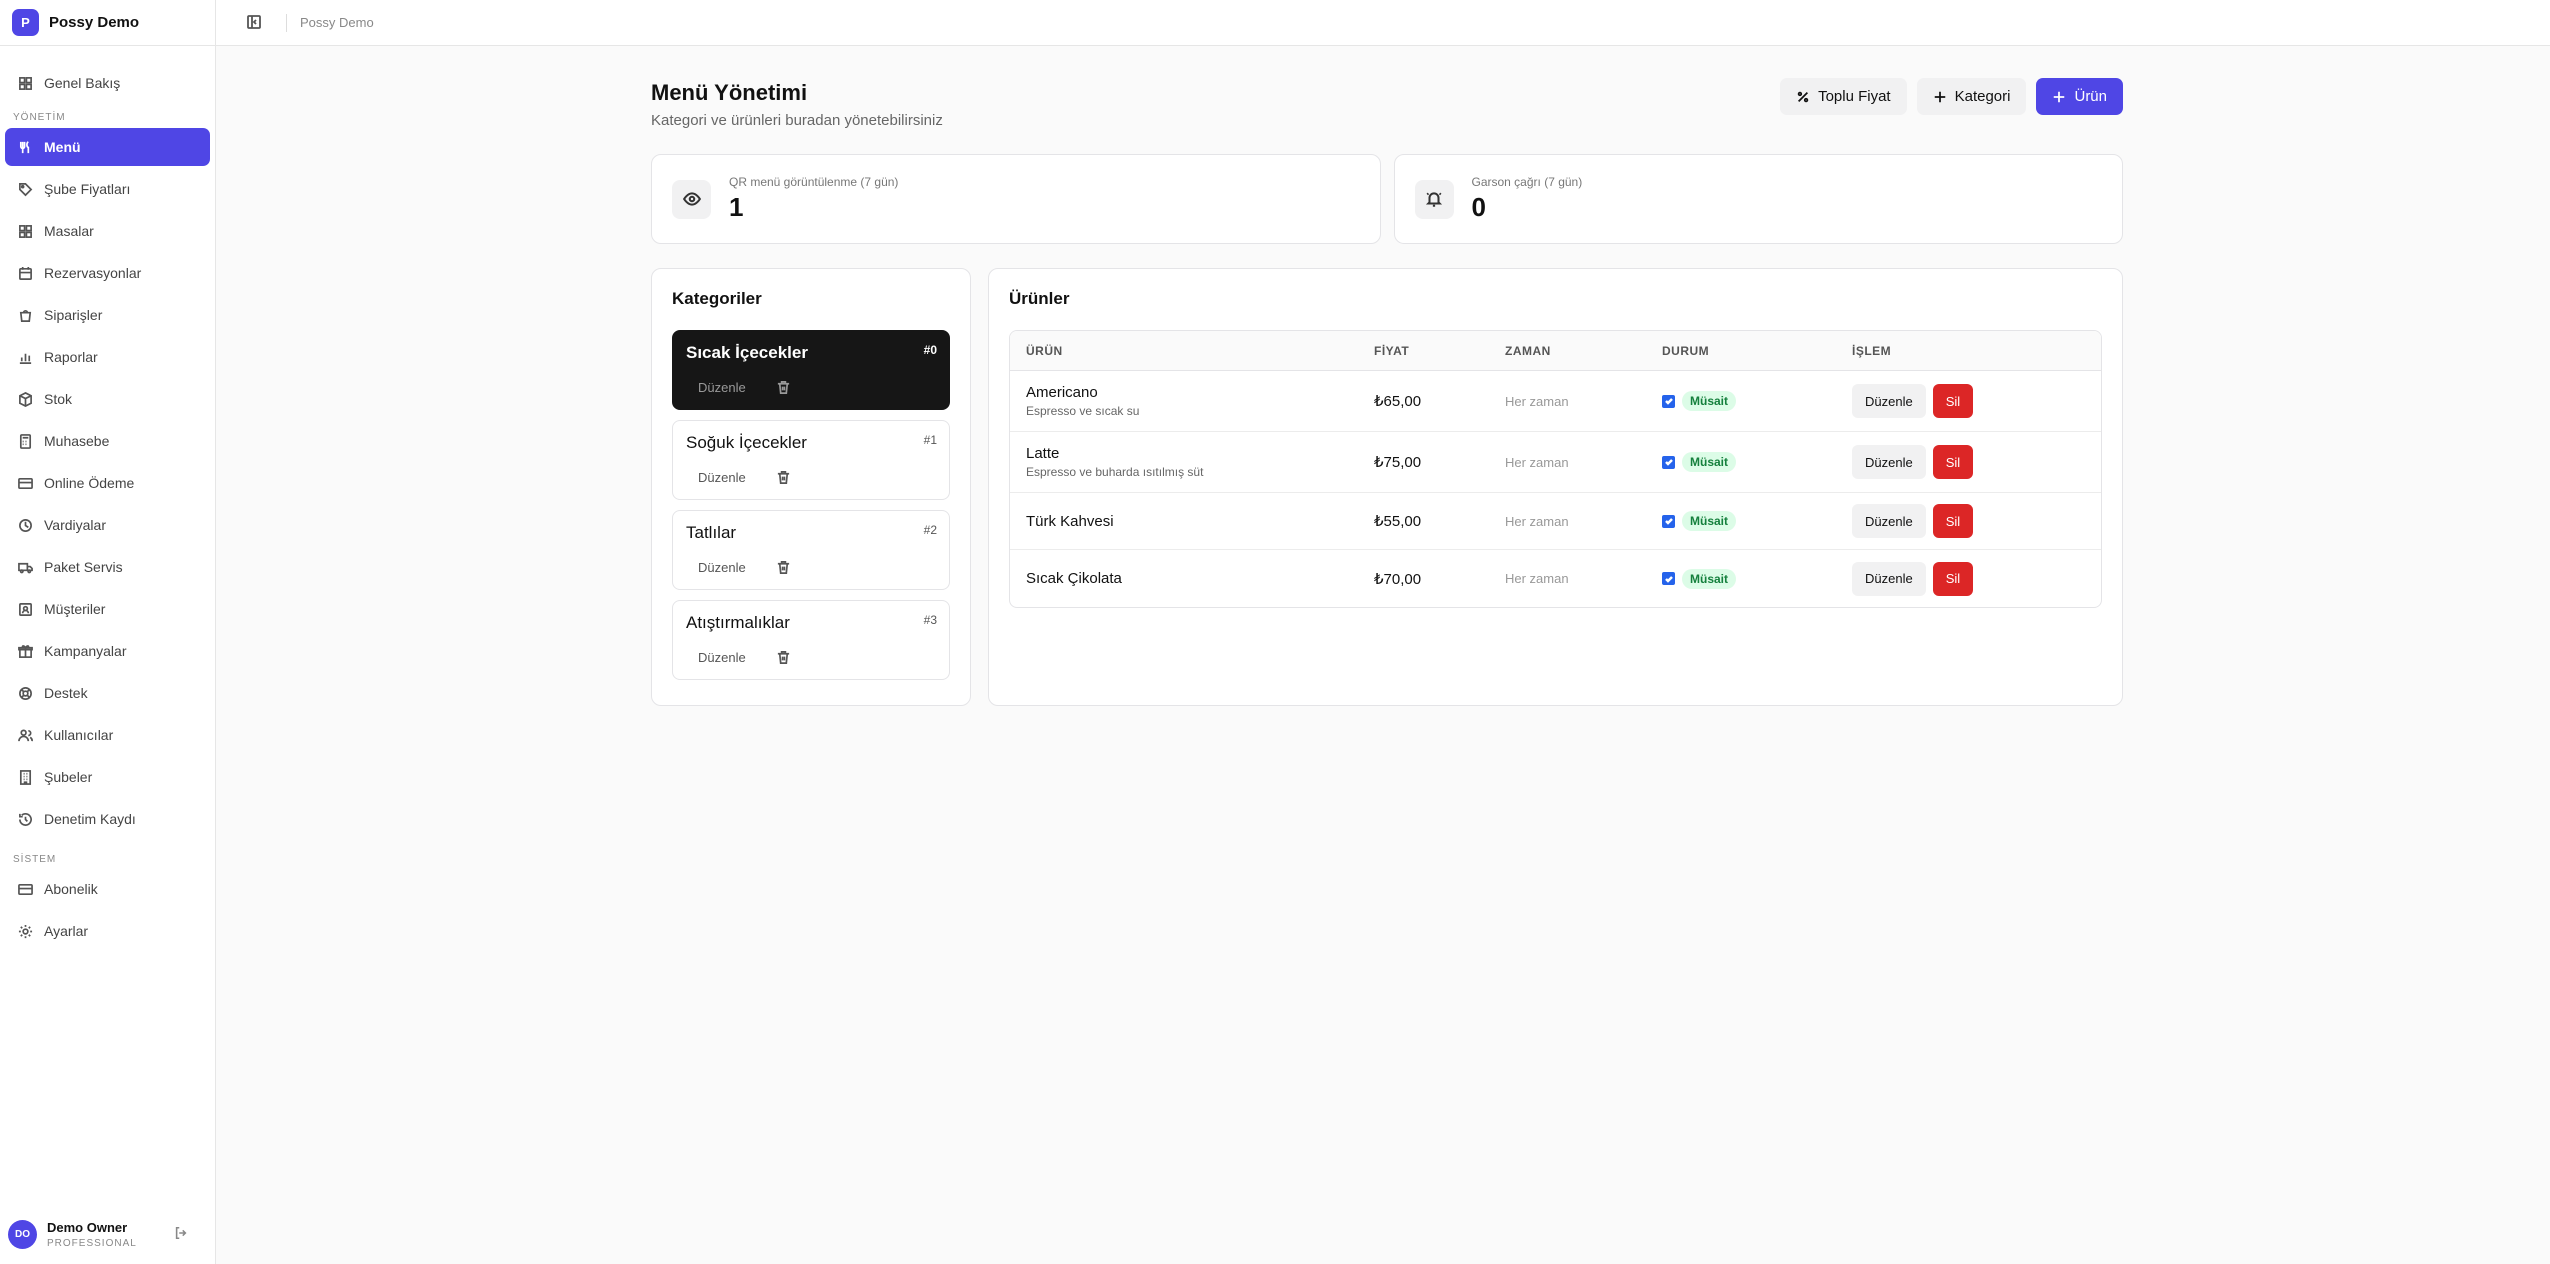 This screenshot has height=1264, width=2550. Describe the element at coordinates (94, 22) in the screenshot. I see `brand-name: Possy Demo` at that location.